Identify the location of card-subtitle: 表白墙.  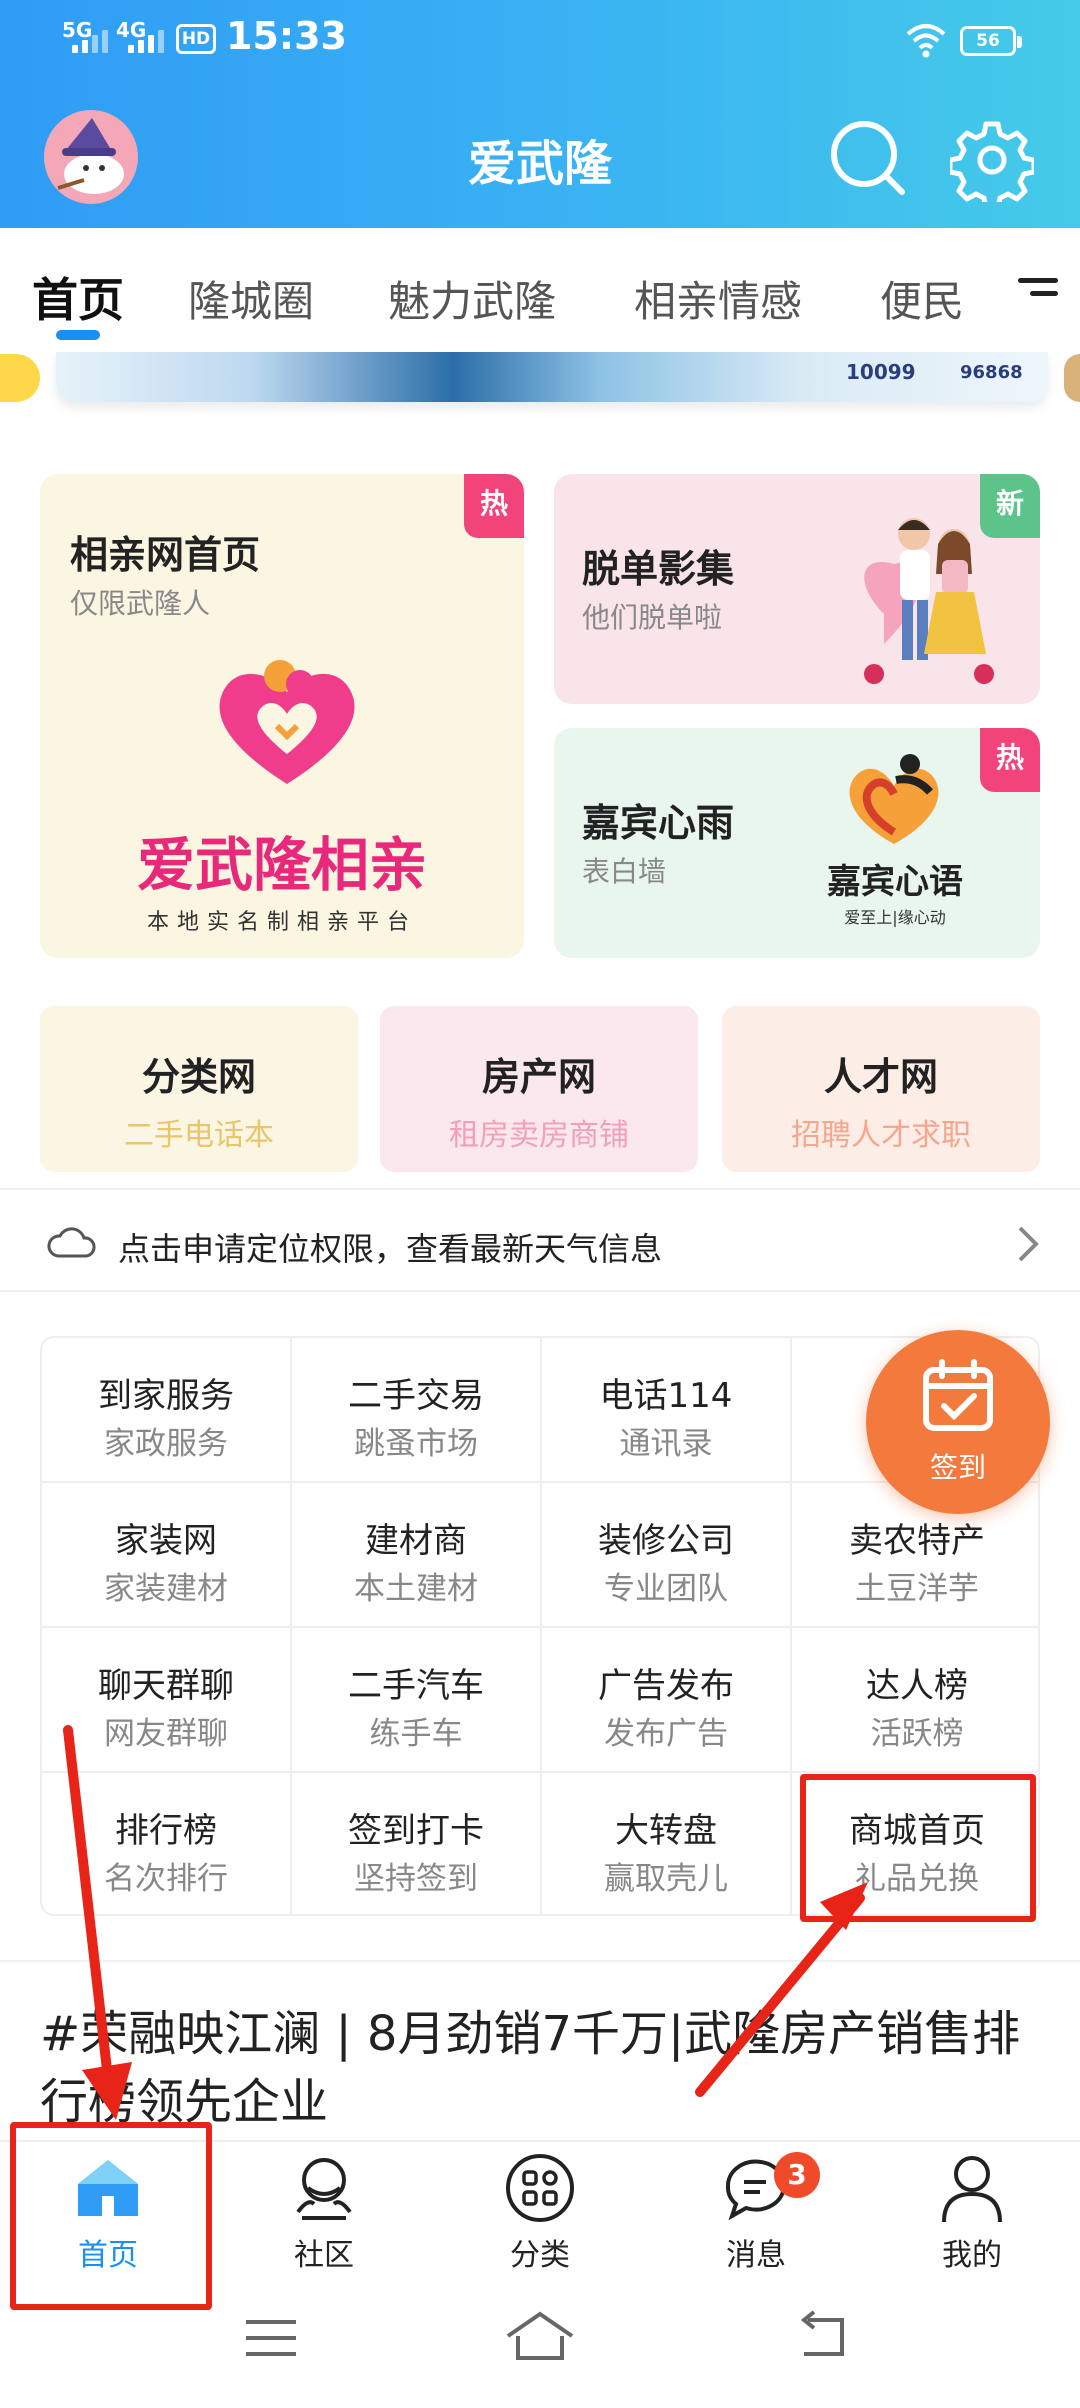
(624, 871).